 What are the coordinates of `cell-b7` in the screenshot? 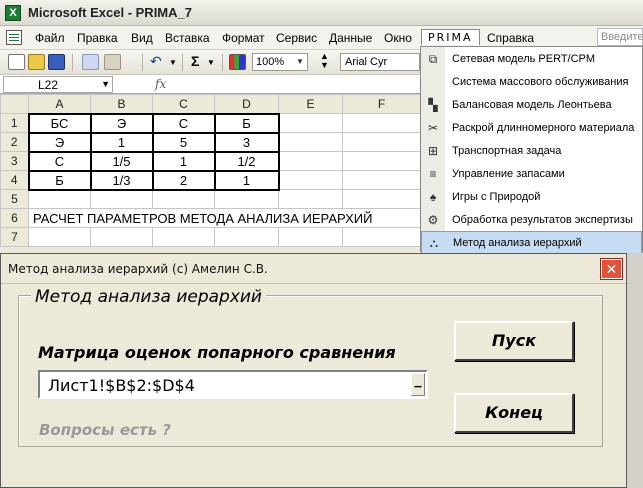 It's located at (121, 237).